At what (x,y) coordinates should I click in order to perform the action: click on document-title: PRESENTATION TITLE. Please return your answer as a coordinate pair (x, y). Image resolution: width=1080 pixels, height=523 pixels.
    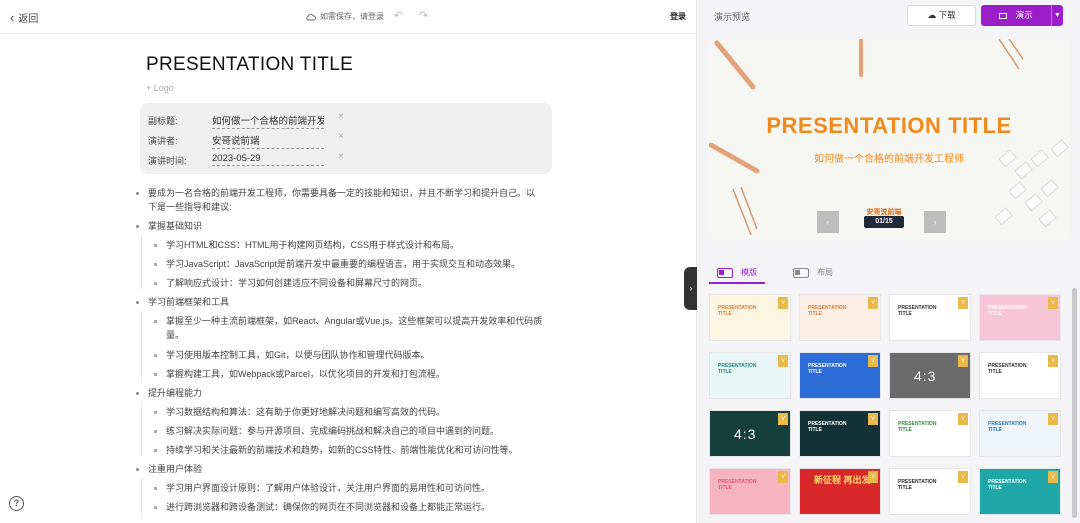
    Looking at the image, I should click on (249, 65).